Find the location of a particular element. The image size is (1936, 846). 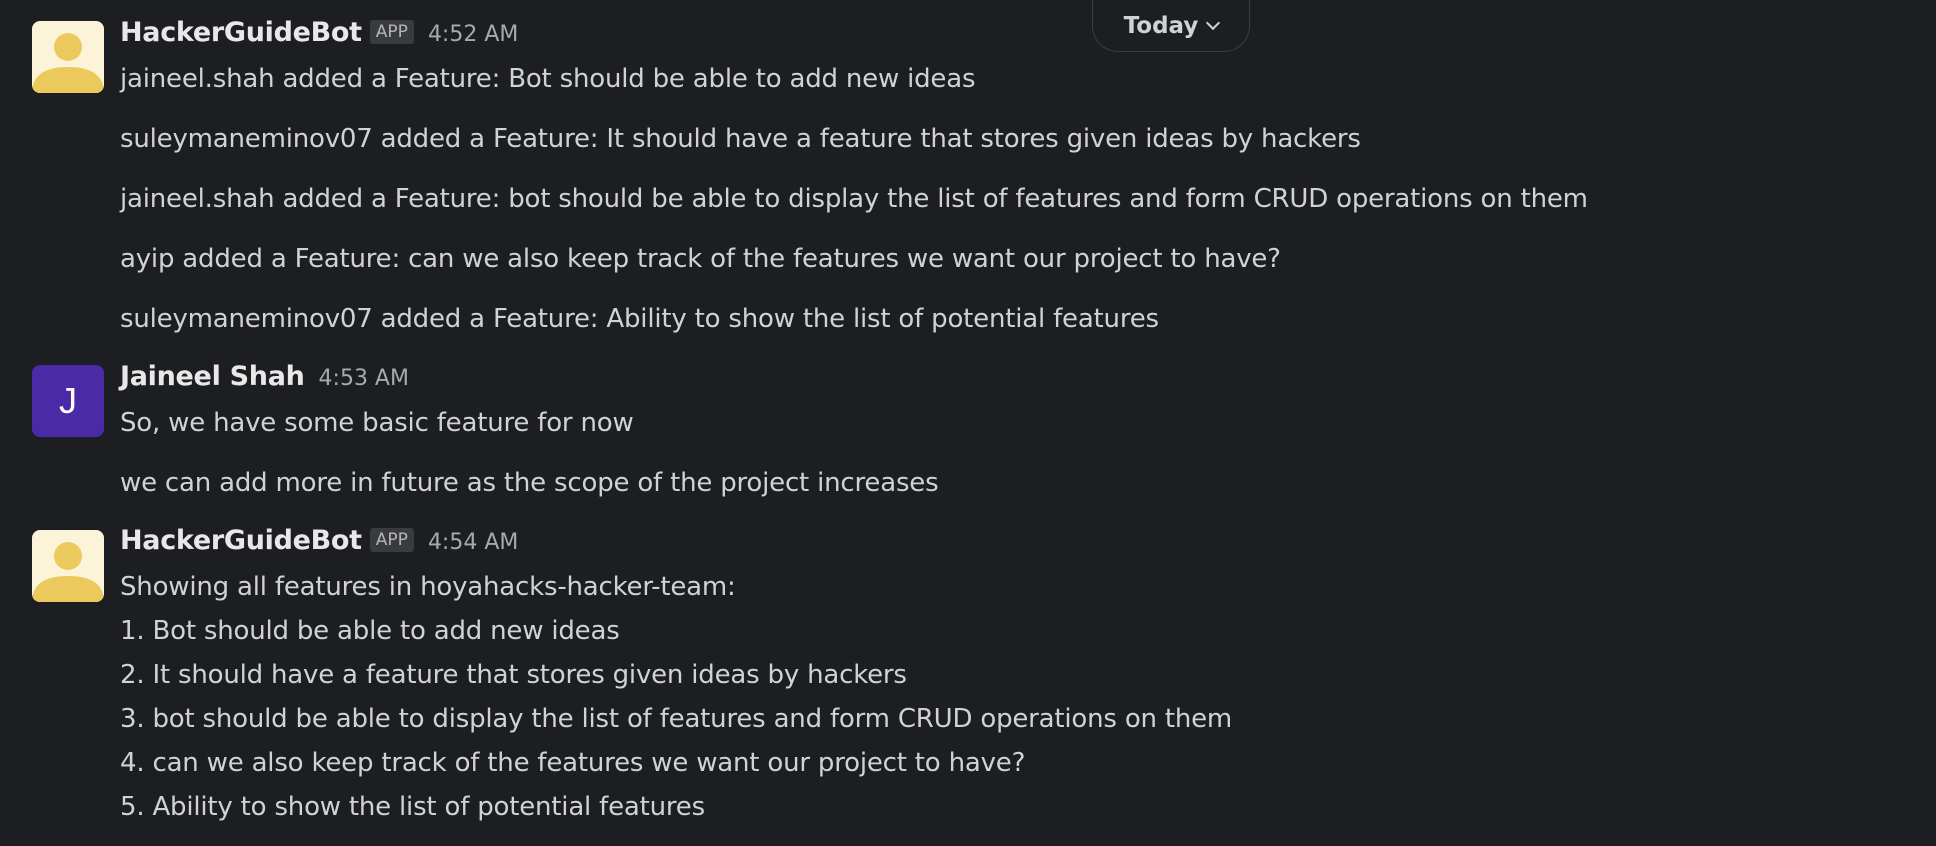

message-header: HackerGuideBot APP 4:54 AM is located at coordinates (319, 540).